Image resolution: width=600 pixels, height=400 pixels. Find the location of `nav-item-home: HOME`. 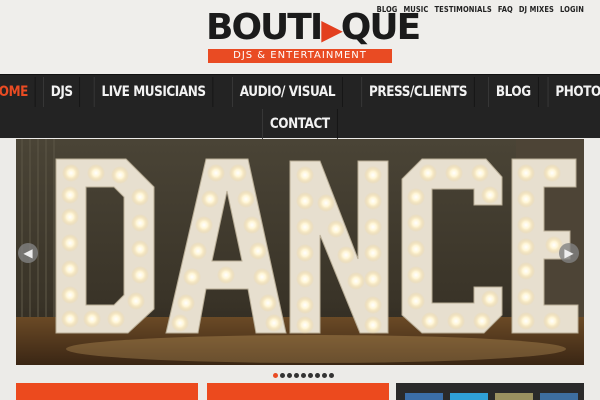

nav-item-home: HOME is located at coordinates (18, 92).